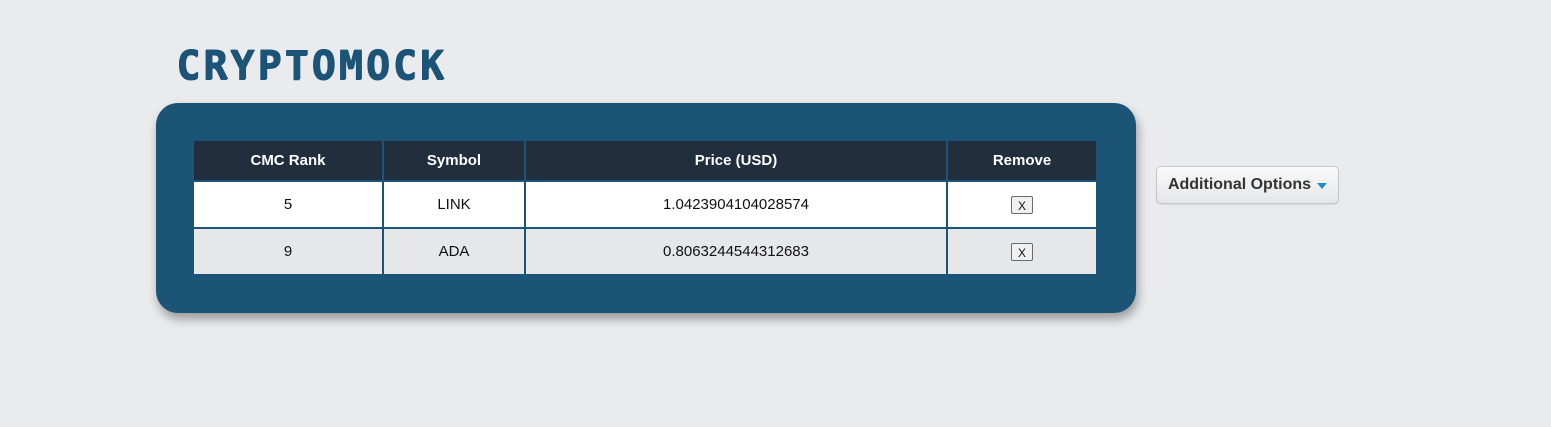  Describe the element at coordinates (289, 161) in the screenshot. I see `column-header-rank: CMC Rank` at that location.